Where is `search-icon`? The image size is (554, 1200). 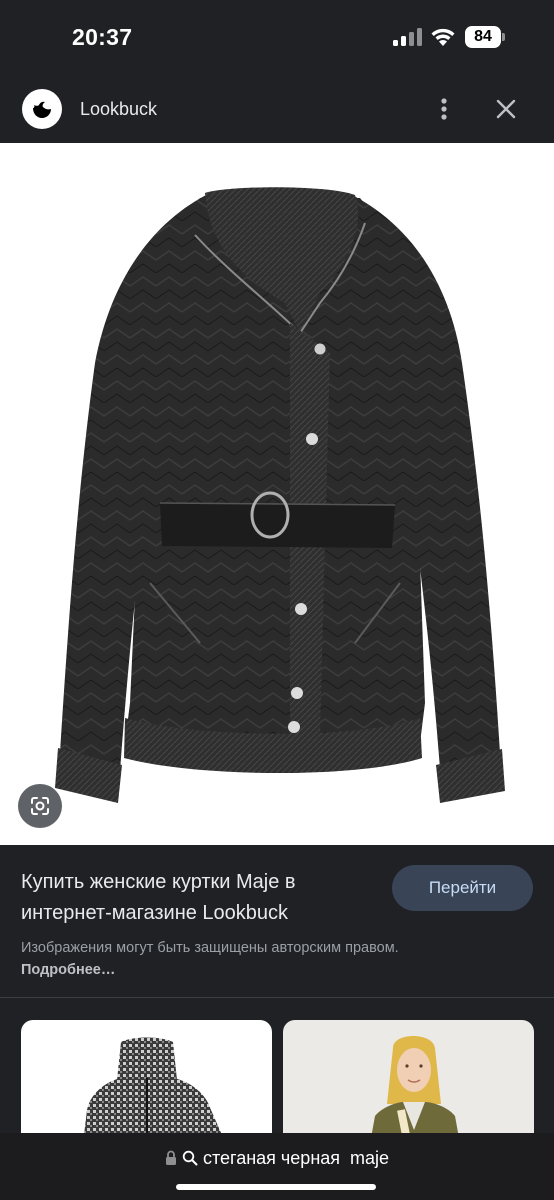 search-icon is located at coordinates (190, 1158).